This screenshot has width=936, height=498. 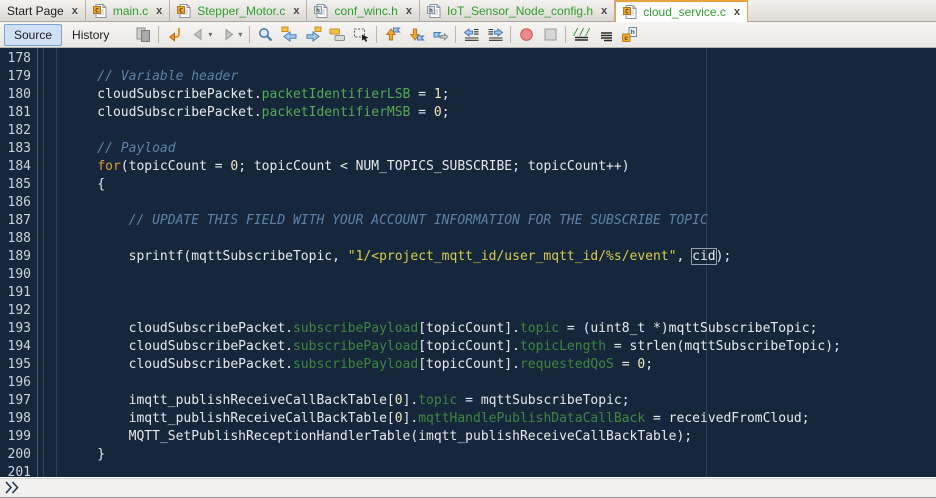 I want to click on svg-text: c, so click(x=626, y=38).